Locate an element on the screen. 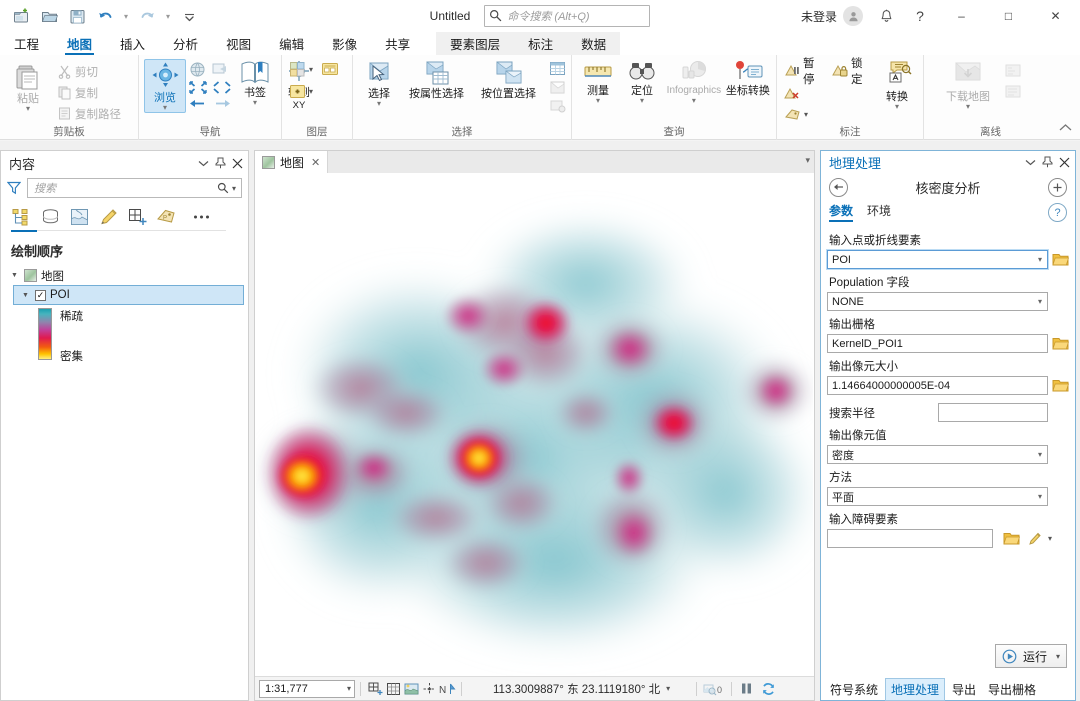 The height and width of the screenshot is (701, 1080). minimize-button: – is located at coordinates (961, 16).